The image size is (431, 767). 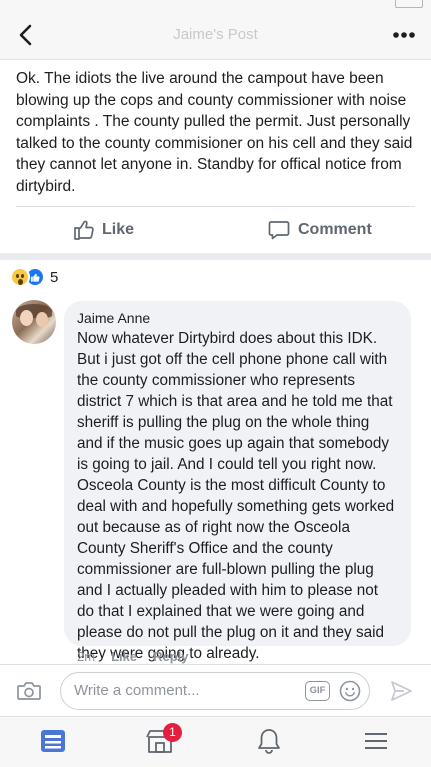 I want to click on like-button: Like, so click(x=103, y=230).